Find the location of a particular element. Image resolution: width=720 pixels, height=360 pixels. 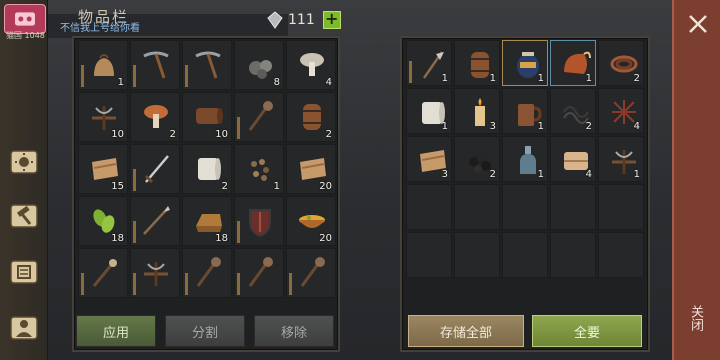

avatar-icon is located at coordinates (25, 19).